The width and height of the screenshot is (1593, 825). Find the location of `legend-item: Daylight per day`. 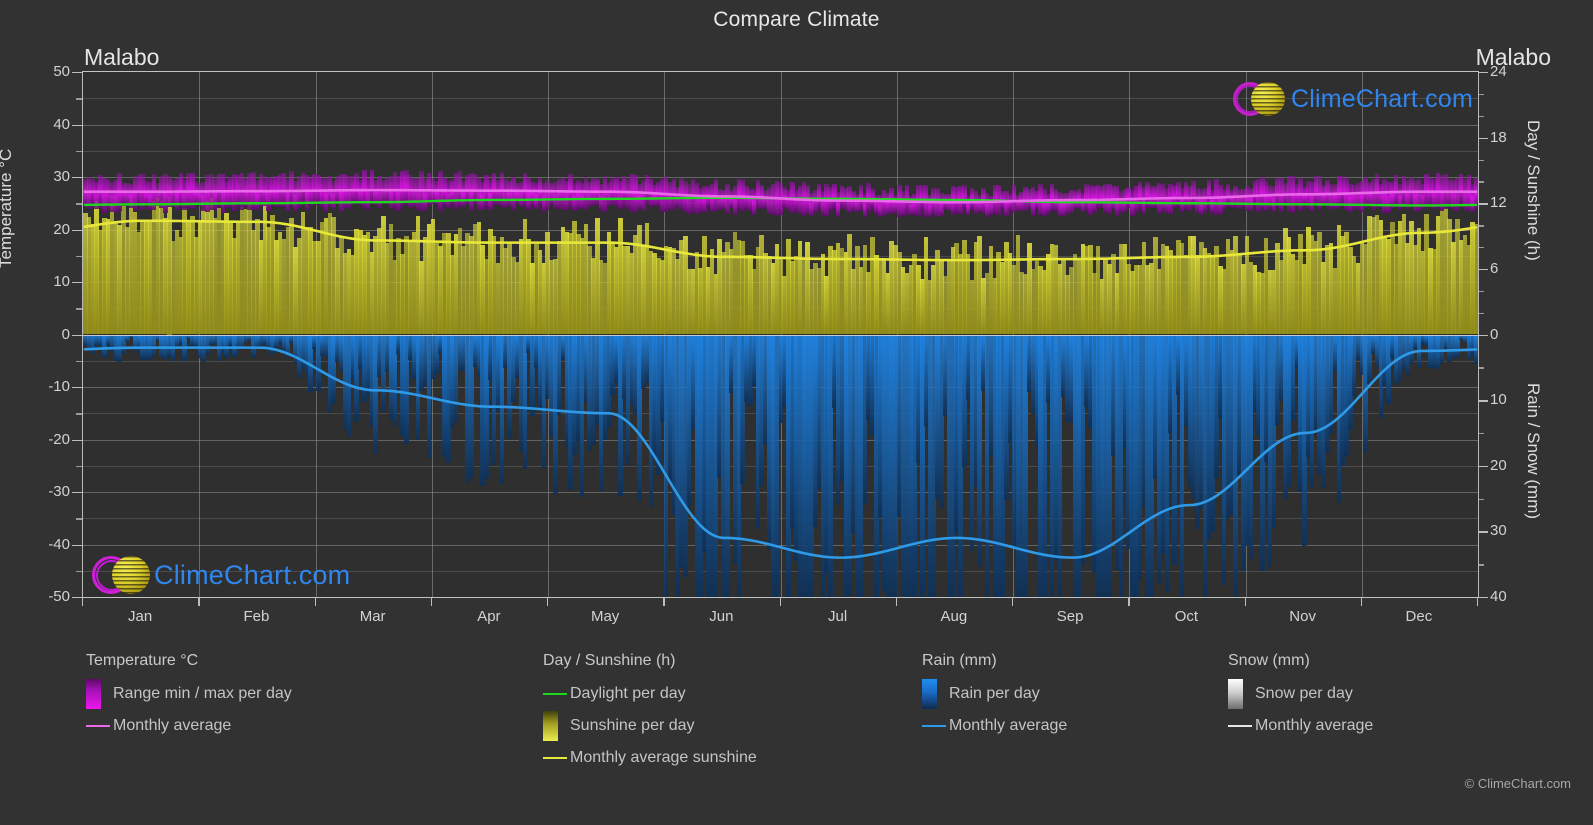

legend-item: Daylight per day is located at coordinates (650, 694).